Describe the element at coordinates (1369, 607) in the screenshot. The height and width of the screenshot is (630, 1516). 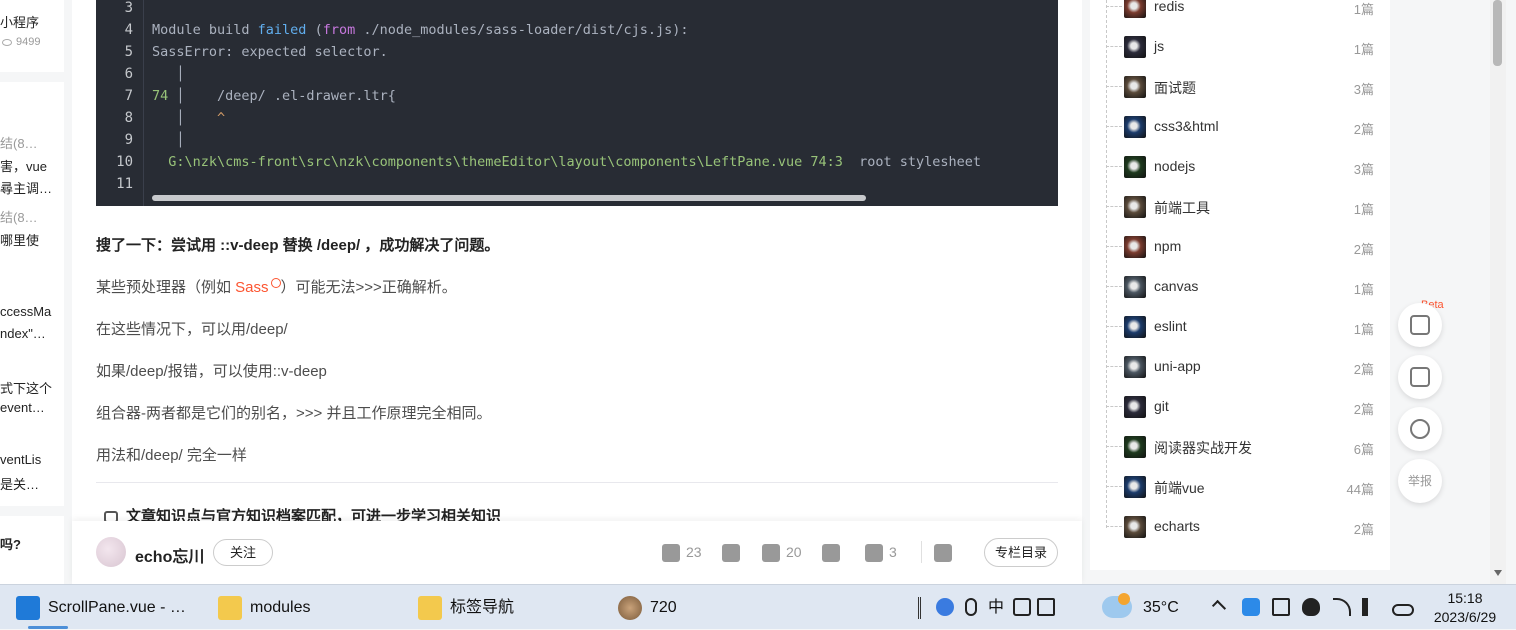
I see `volume-icon` at that location.